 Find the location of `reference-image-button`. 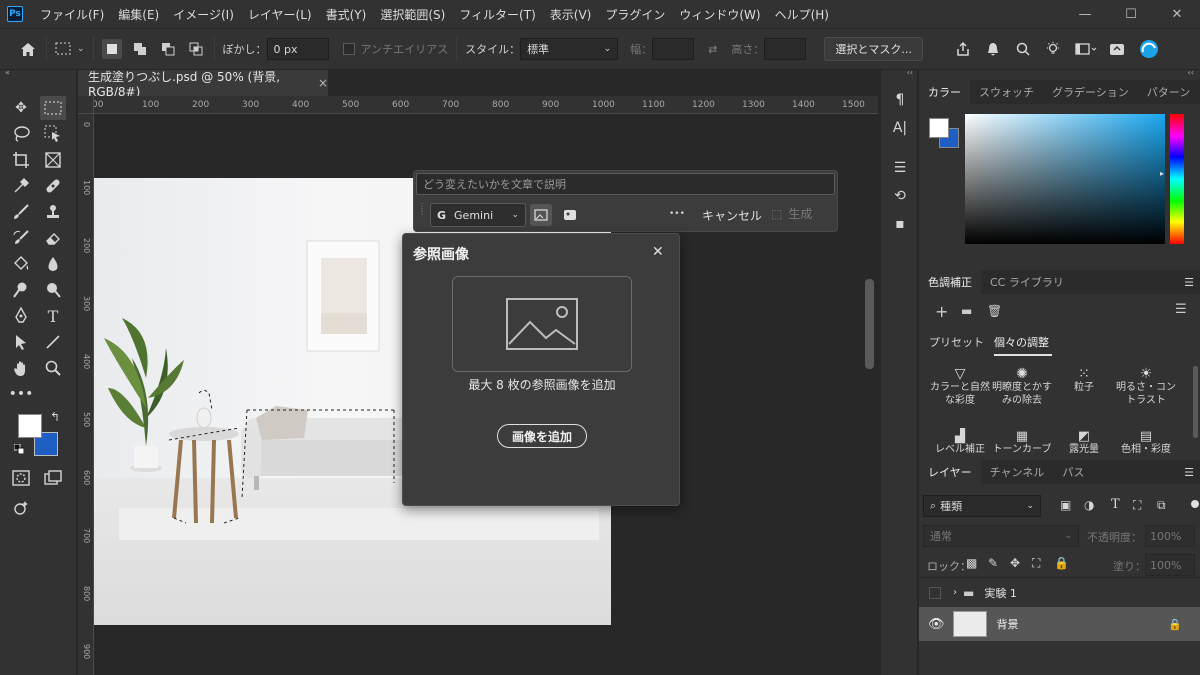

reference-image-button is located at coordinates (541, 215).